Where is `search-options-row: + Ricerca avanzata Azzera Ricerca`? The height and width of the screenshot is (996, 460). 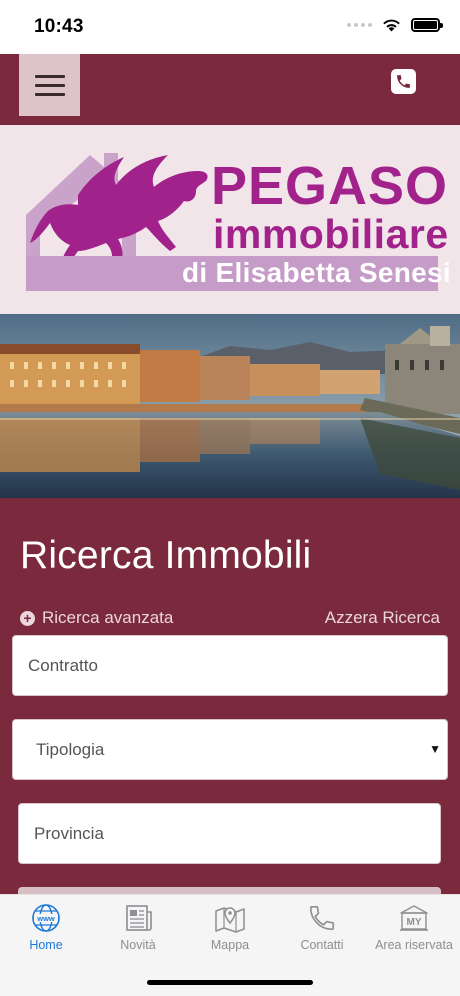 search-options-row: + Ricerca avanzata Azzera Ricerca is located at coordinates (230, 618).